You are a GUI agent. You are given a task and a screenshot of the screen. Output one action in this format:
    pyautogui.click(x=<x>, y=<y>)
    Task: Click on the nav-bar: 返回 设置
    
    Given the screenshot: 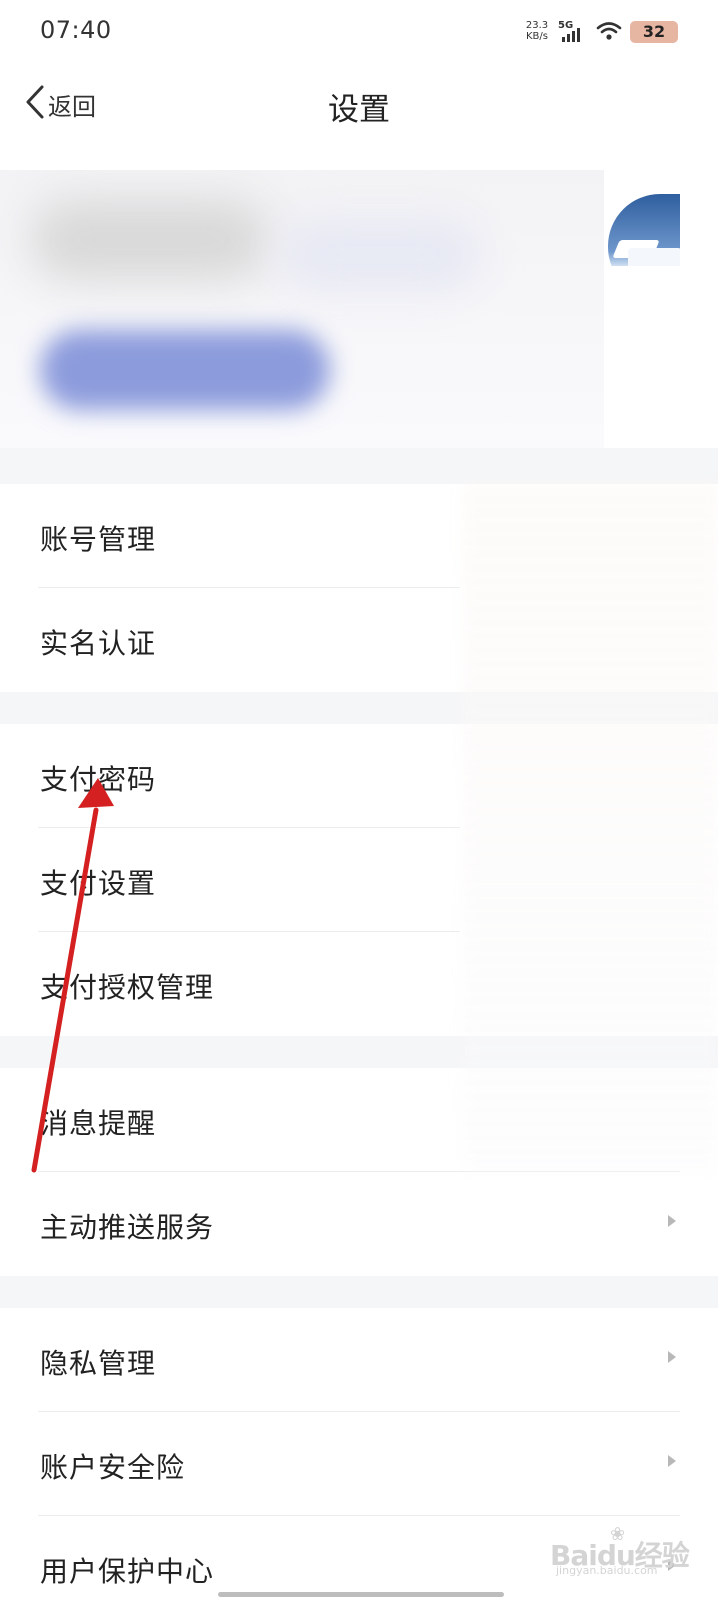 What is the action you would take?
    pyautogui.click(x=359, y=106)
    